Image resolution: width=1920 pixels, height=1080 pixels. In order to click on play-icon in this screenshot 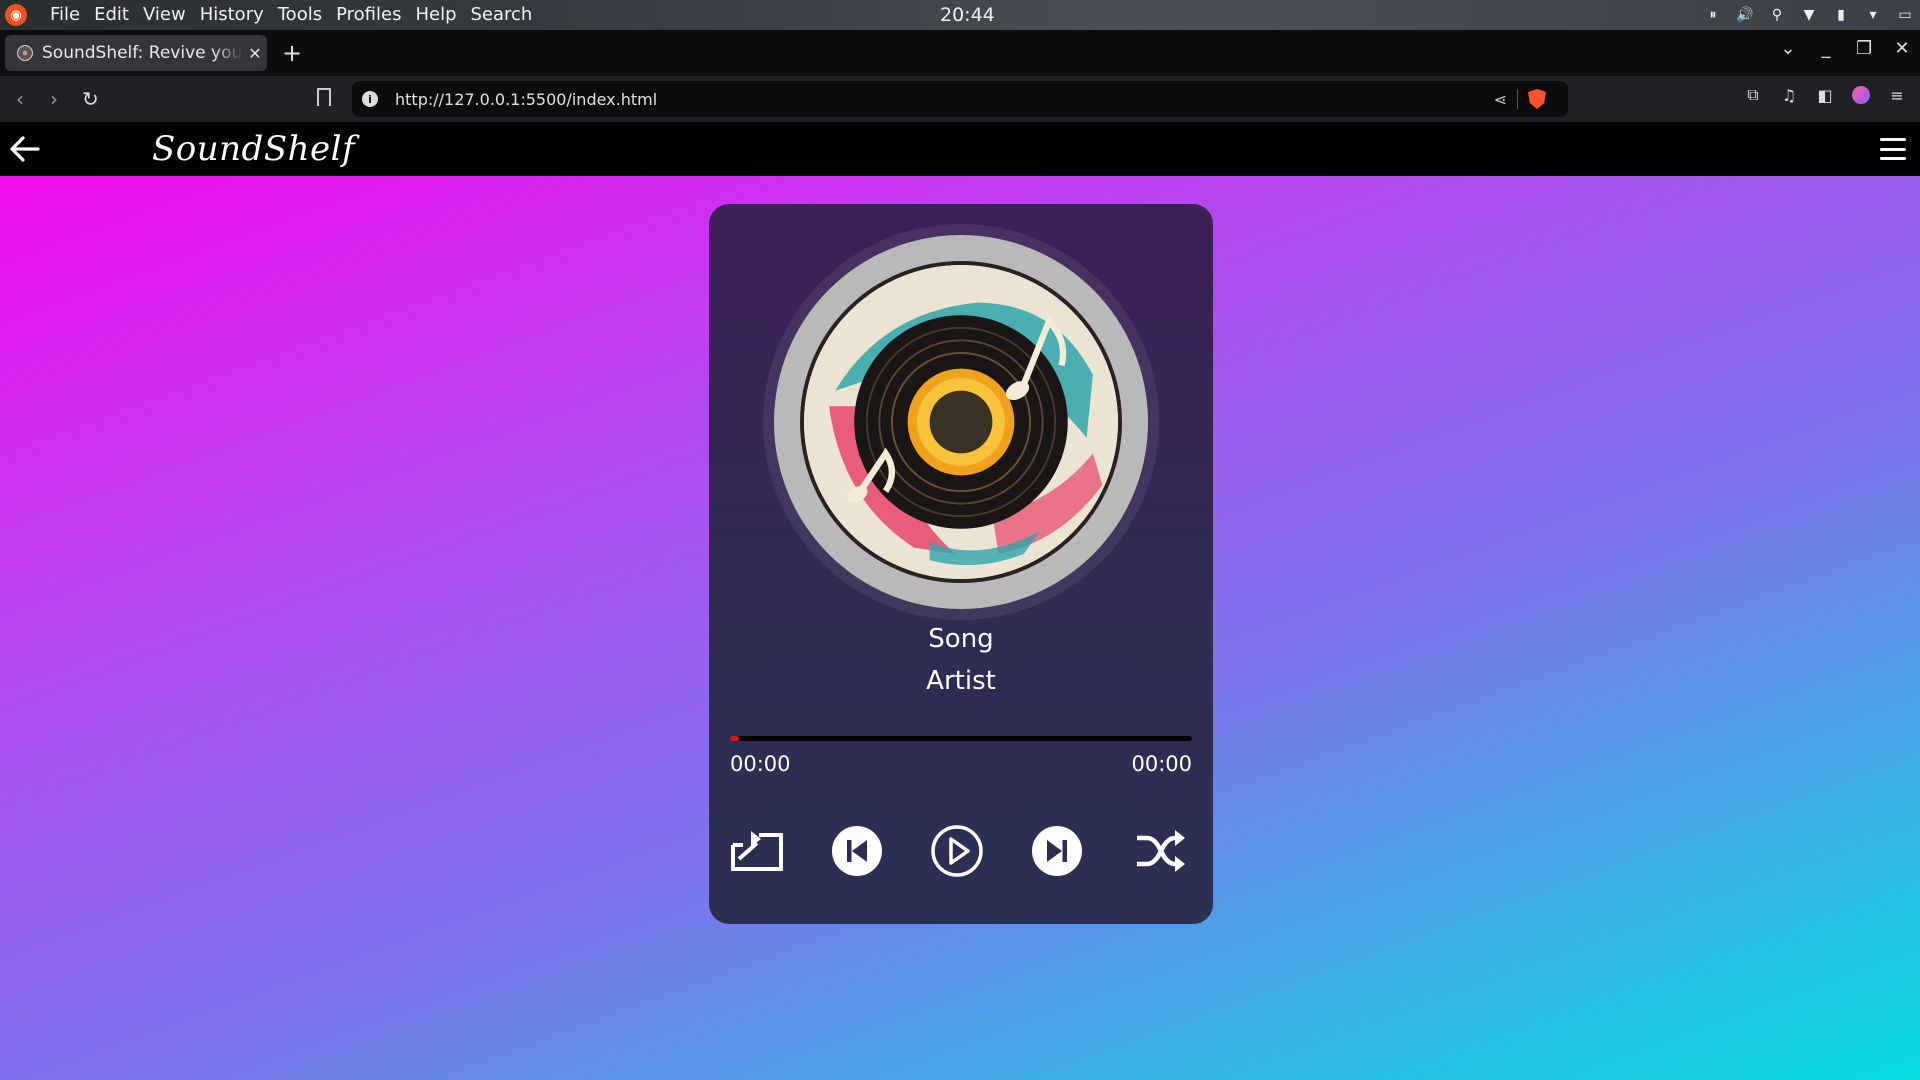, I will do `click(957, 851)`.